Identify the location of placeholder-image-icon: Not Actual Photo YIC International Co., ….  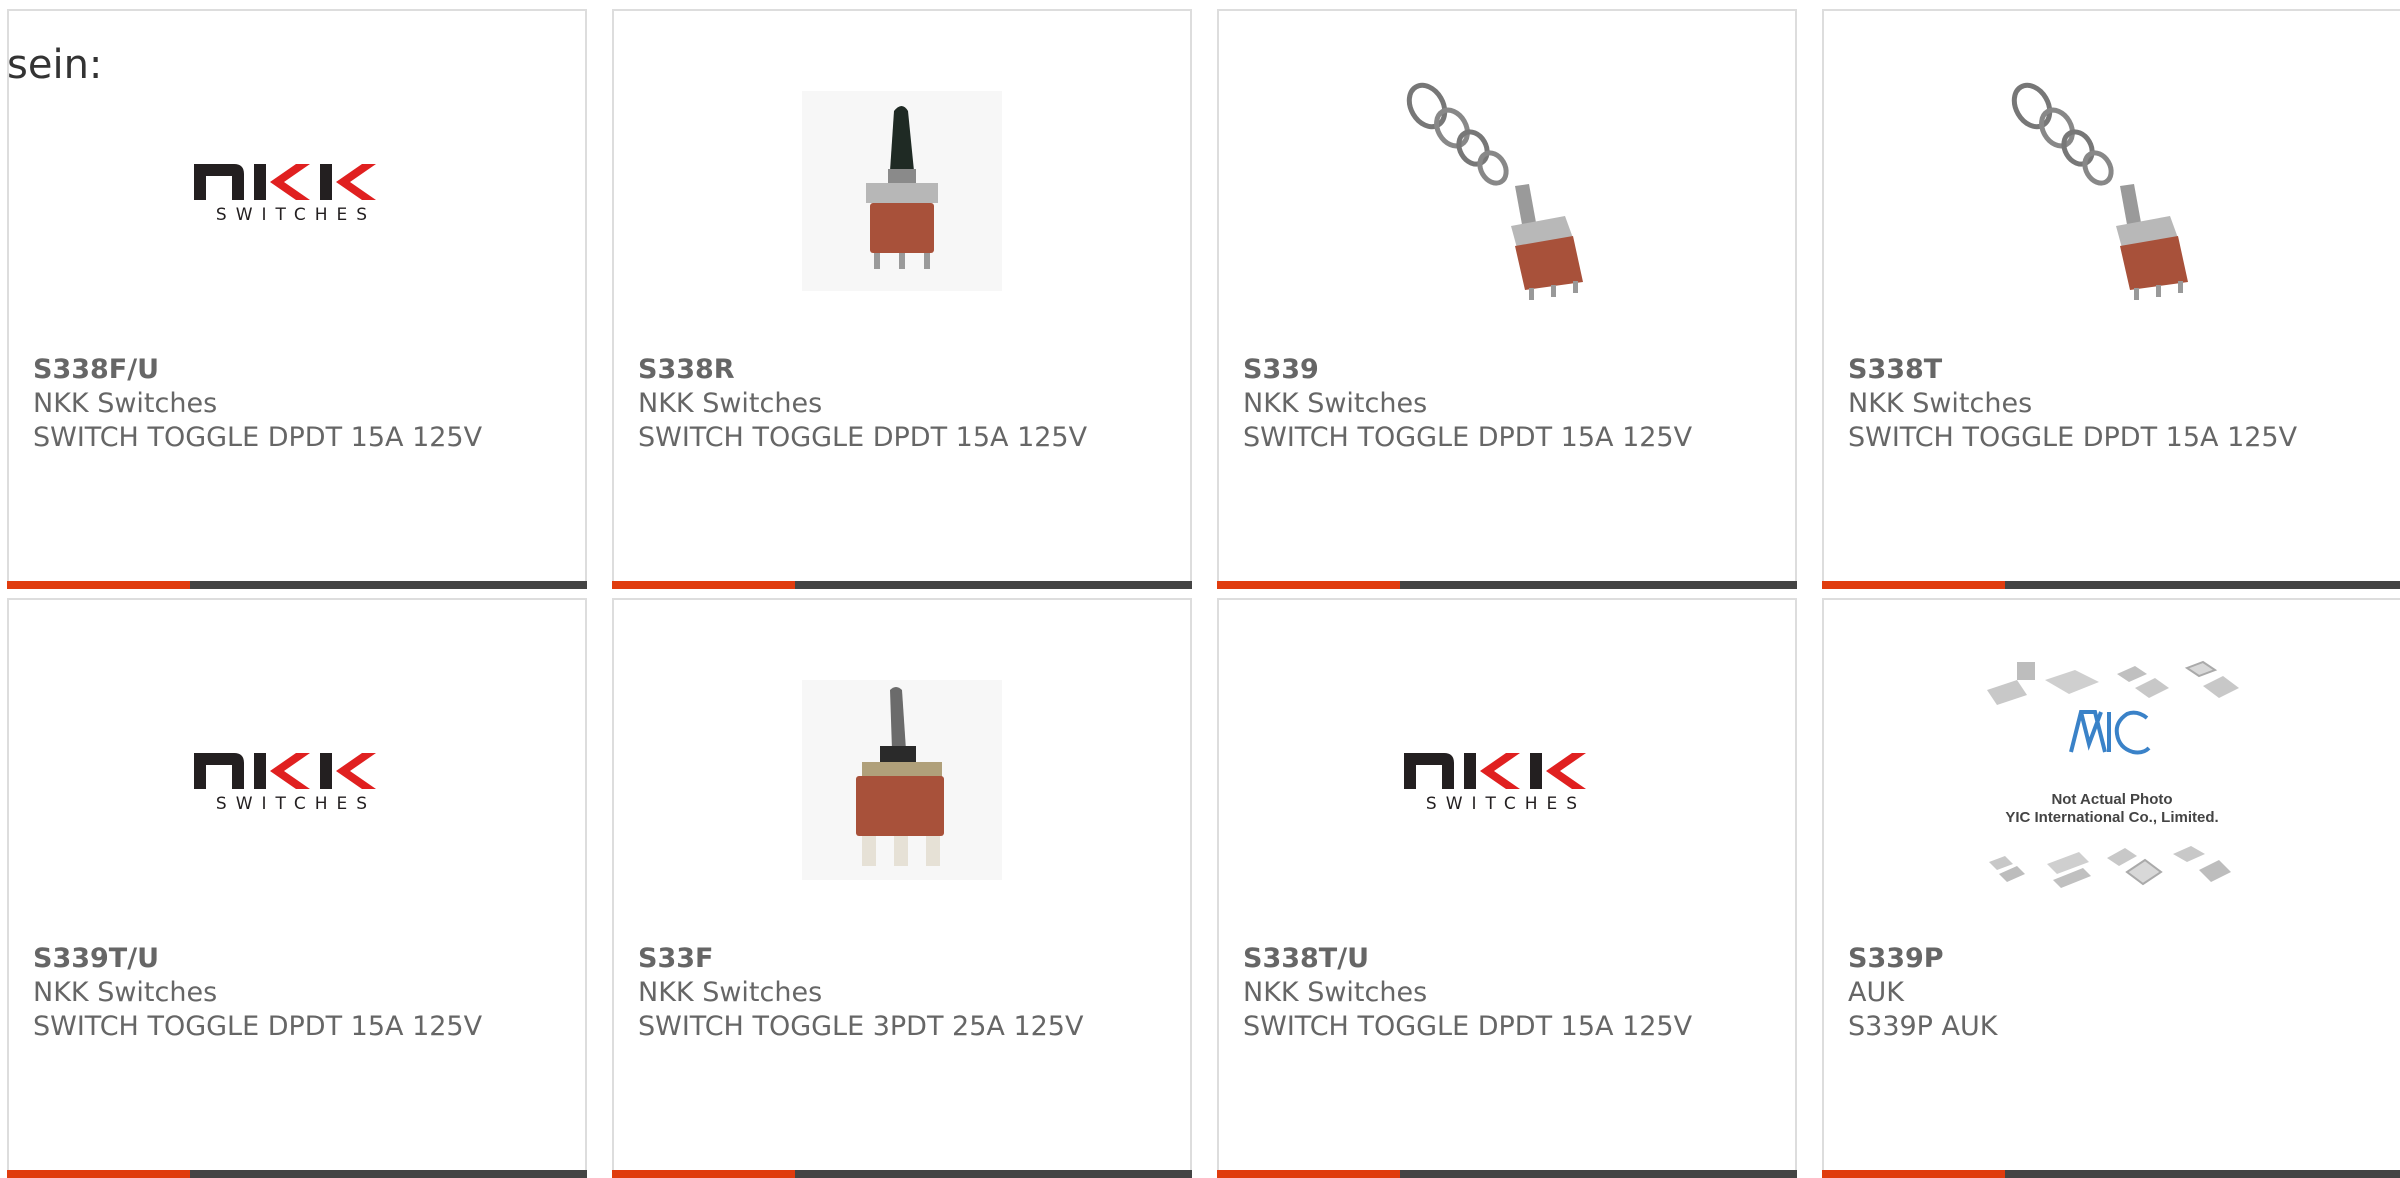
(2113, 774).